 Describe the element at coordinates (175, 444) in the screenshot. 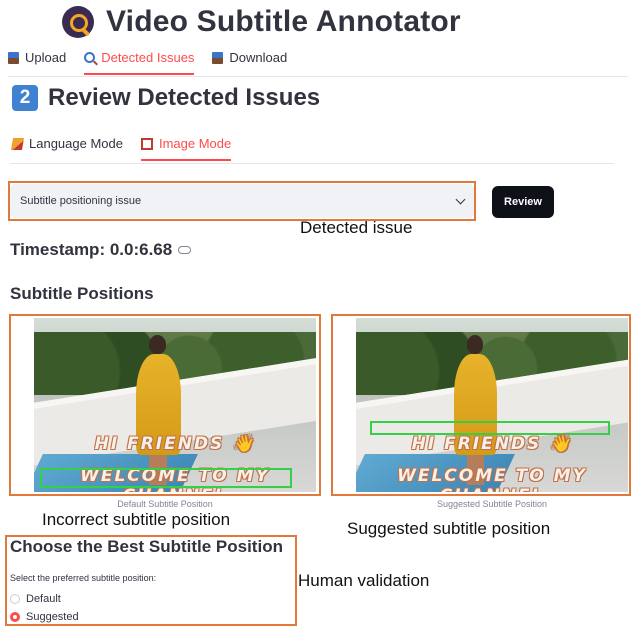

I see `default-subtitle-line-1: HI FRIENDS 👋` at that location.